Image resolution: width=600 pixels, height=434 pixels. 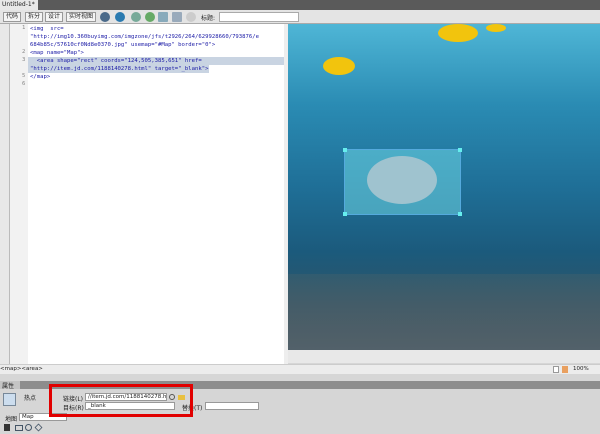 What do you see at coordinates (9, 399) in the screenshot?
I see `hotspot-icon` at bounding box center [9, 399].